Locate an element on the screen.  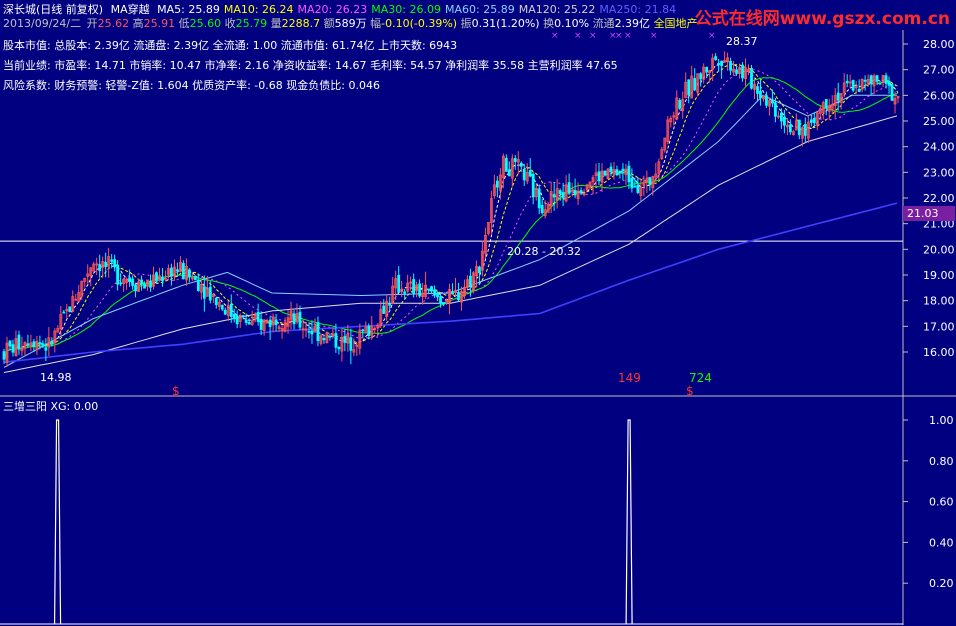
indicator-spike is located at coordinates (629, 522).